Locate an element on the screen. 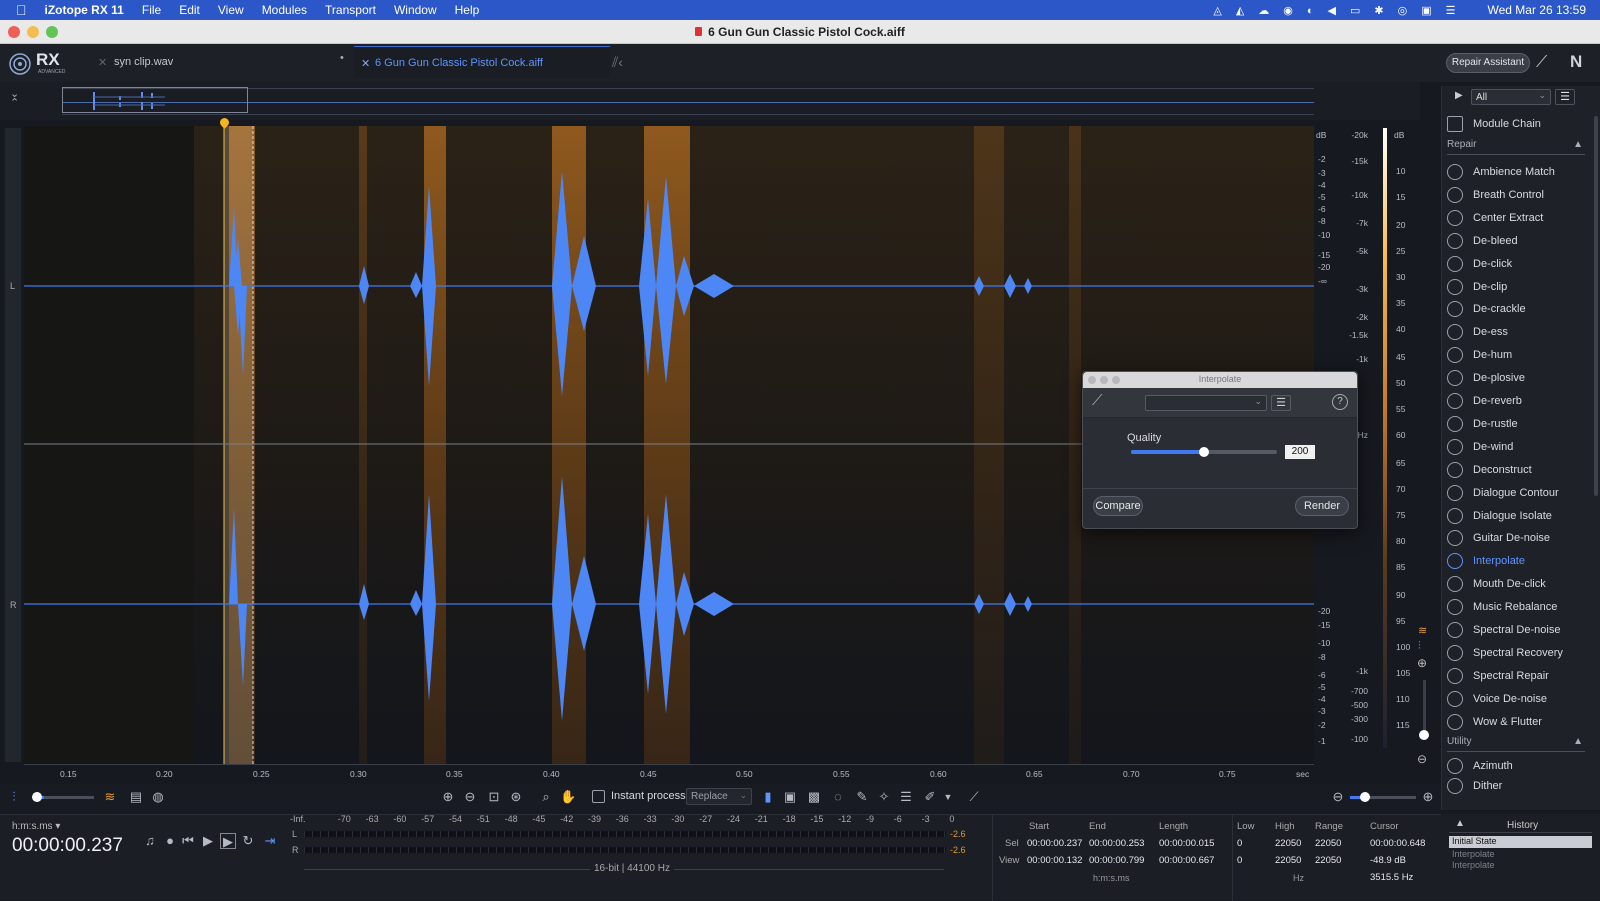 The height and width of the screenshot is (901, 1600). menu-transport: Transport is located at coordinates (350, 10).